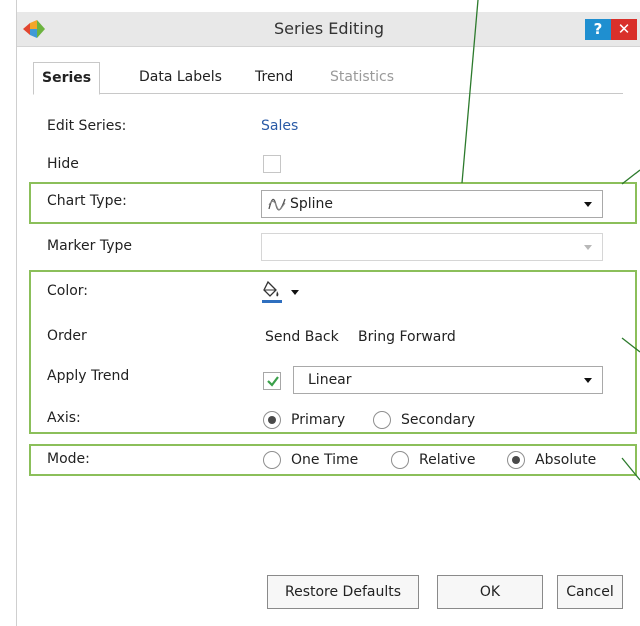 The height and width of the screenshot is (626, 640). Describe the element at coordinates (318, 420) in the screenshot. I see `axis-primary-label: Primary` at that location.